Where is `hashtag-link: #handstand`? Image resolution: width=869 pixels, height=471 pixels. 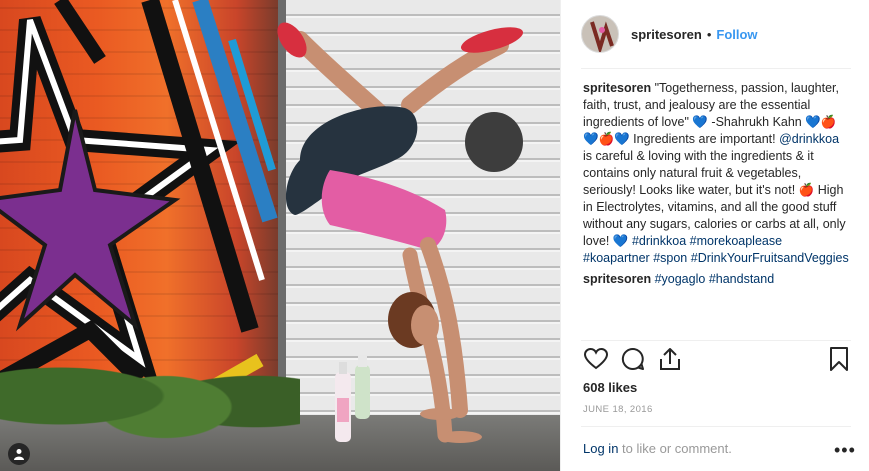 hashtag-link: #handstand is located at coordinates (741, 279).